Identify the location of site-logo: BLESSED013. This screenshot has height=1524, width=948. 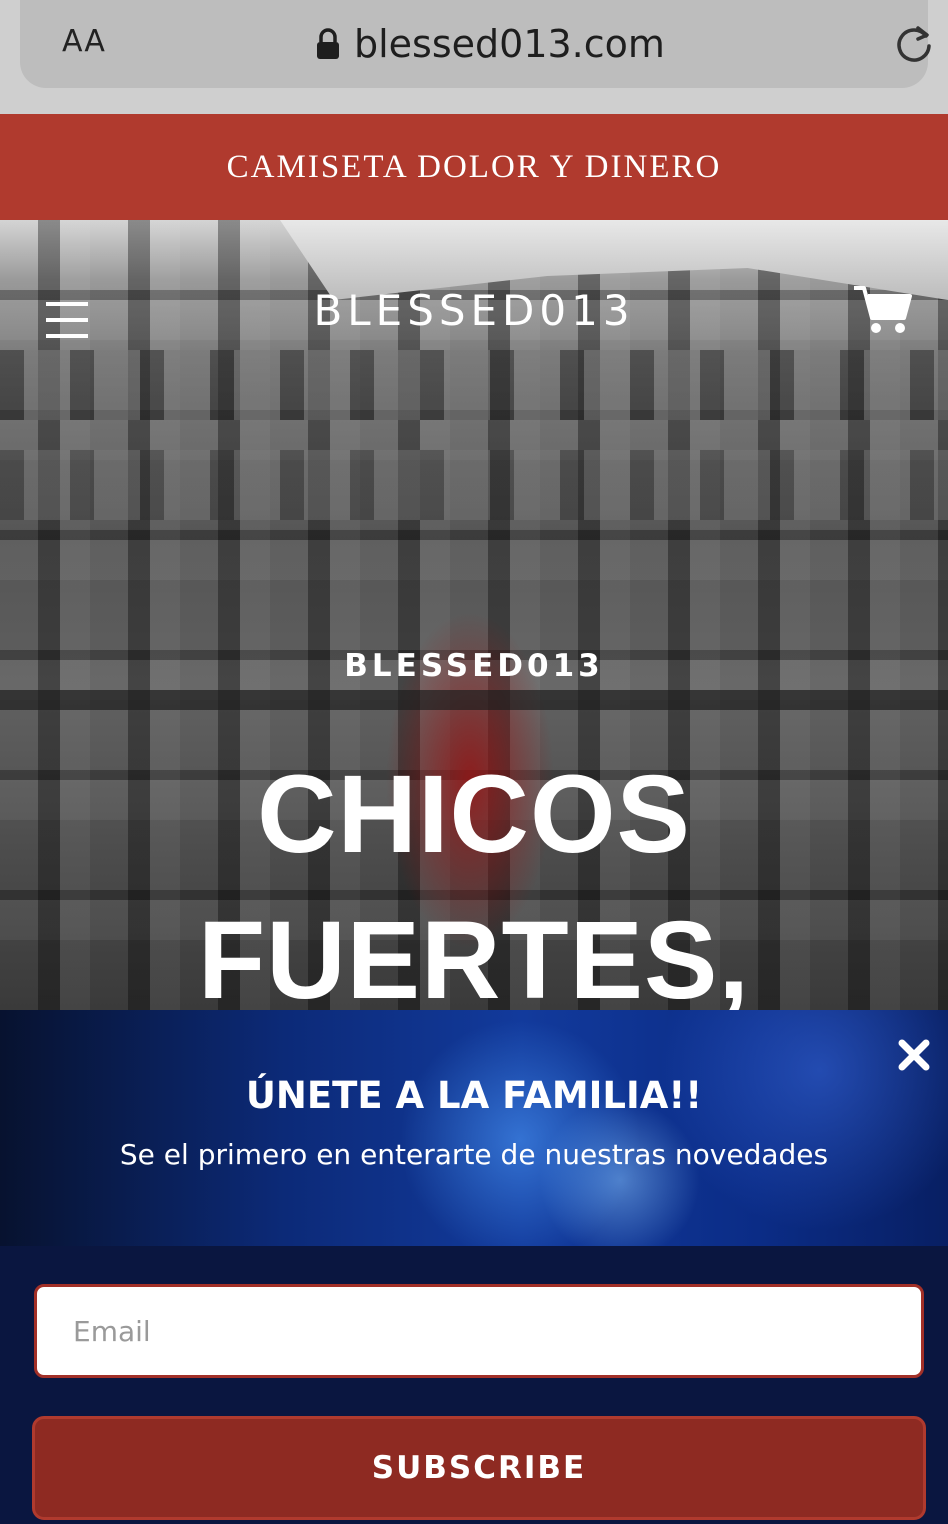
(474, 310).